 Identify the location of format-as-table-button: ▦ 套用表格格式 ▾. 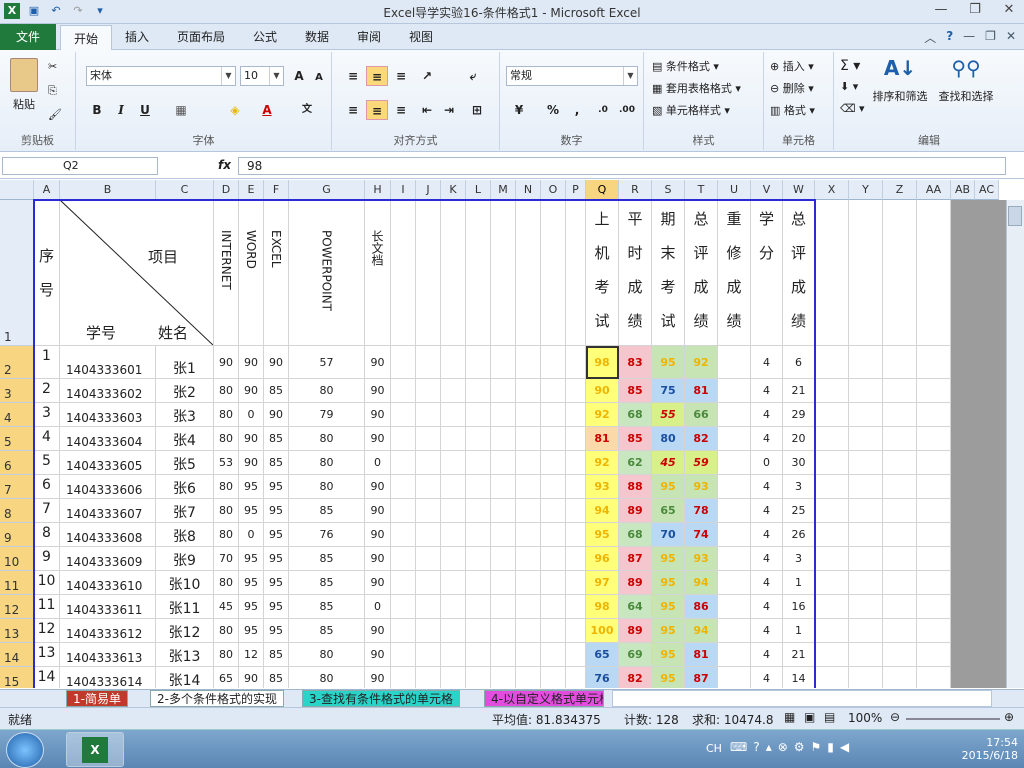
(696, 88).